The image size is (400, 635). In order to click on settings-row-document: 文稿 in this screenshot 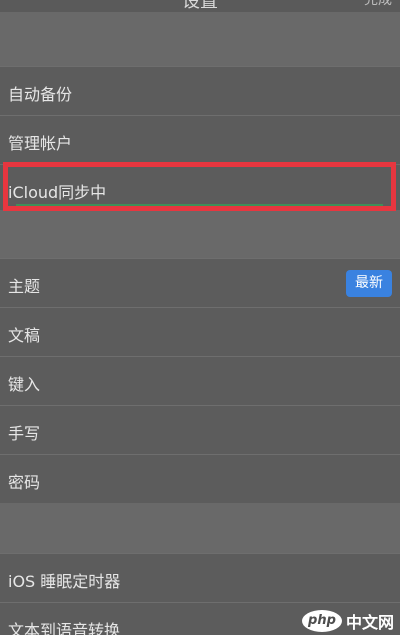, I will do `click(200, 331)`.